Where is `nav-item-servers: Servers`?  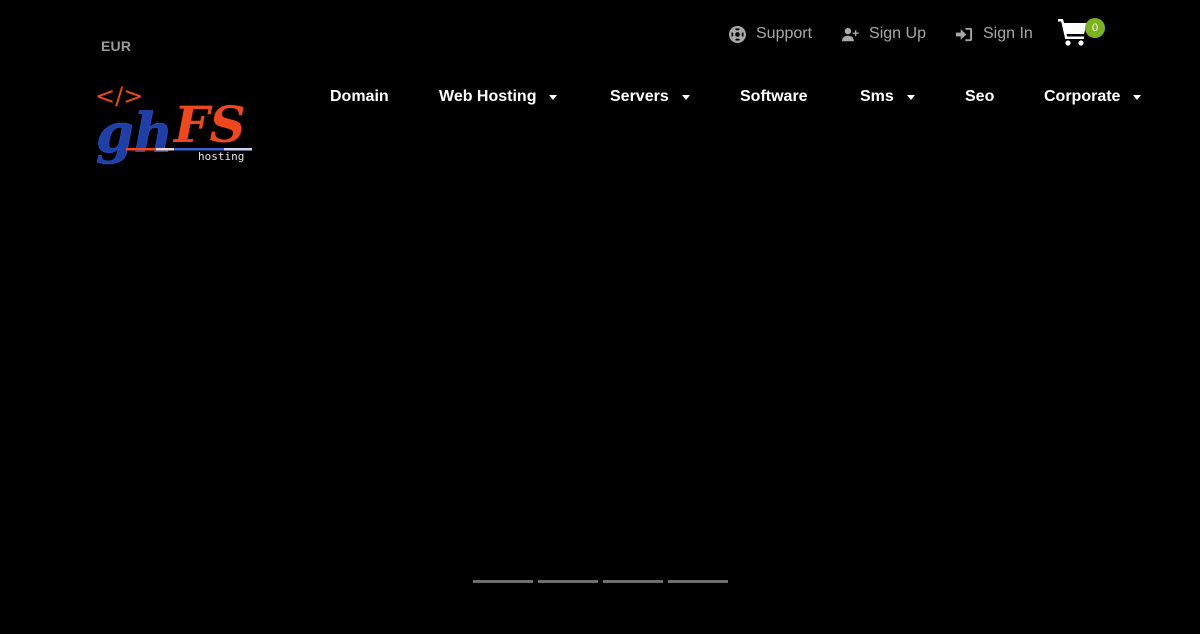
nav-item-servers: Servers is located at coordinates (650, 97).